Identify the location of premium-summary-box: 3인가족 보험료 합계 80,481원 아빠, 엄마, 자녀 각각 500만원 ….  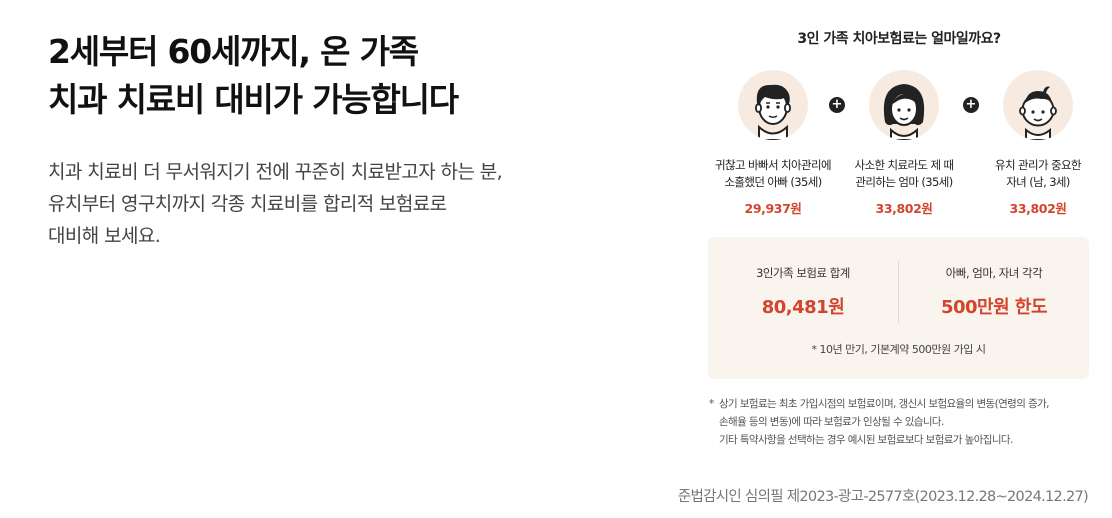
(898, 308).